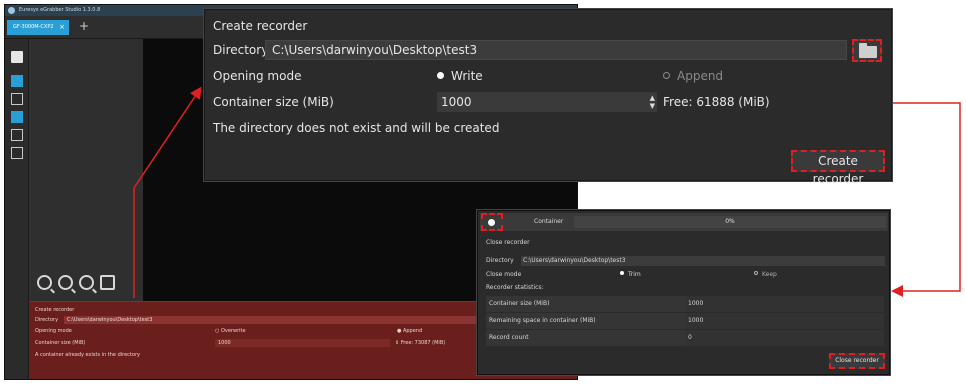 Image resolution: width=966 pixels, height=391 pixels. Describe the element at coordinates (652, 102) in the screenshot. I see `spin-arrows-icon: ▲ ▼` at that location.